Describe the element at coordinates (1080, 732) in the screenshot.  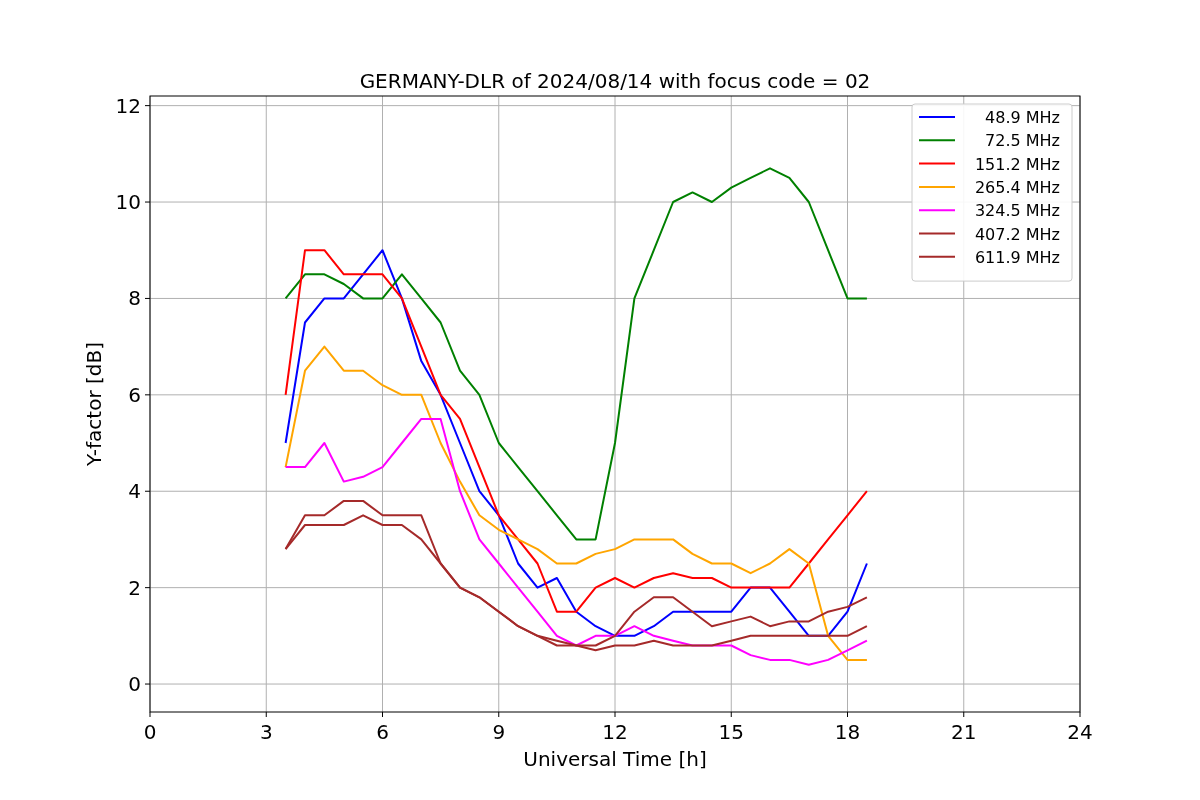
I see `x-tick-label: 24` at that location.